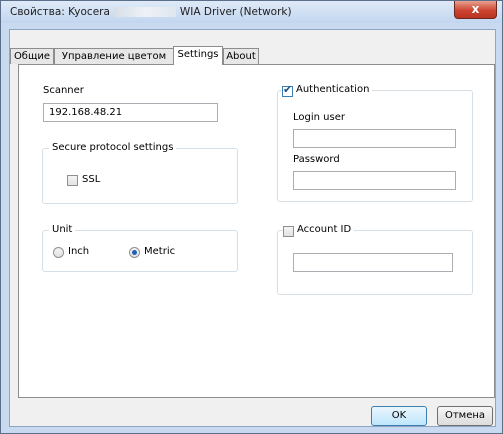 This screenshot has height=434, width=503. I want to click on account-id-checkbox, so click(288, 231).